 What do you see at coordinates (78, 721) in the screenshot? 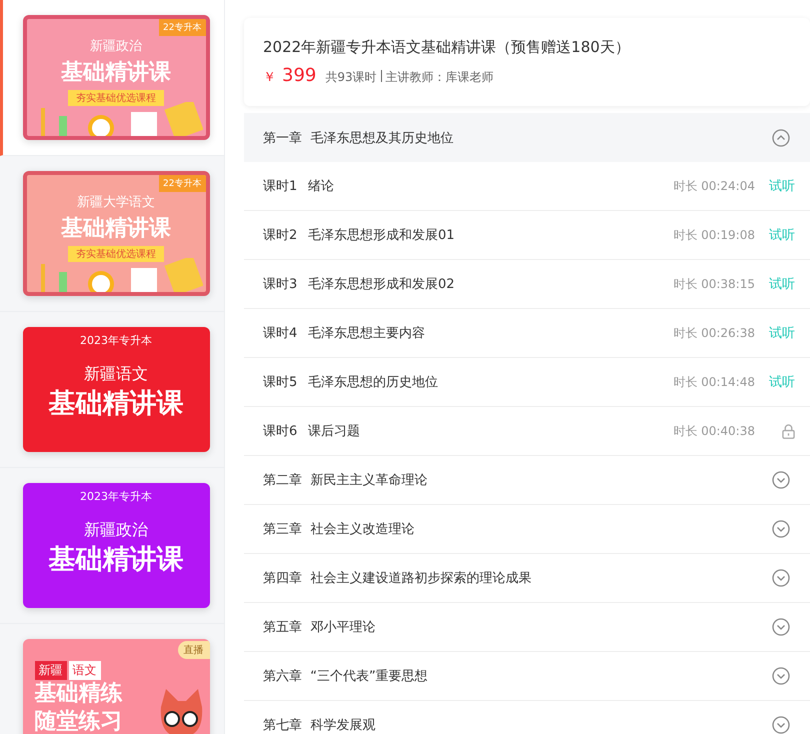
I see `cover-subtitle: 随堂练习` at bounding box center [78, 721].